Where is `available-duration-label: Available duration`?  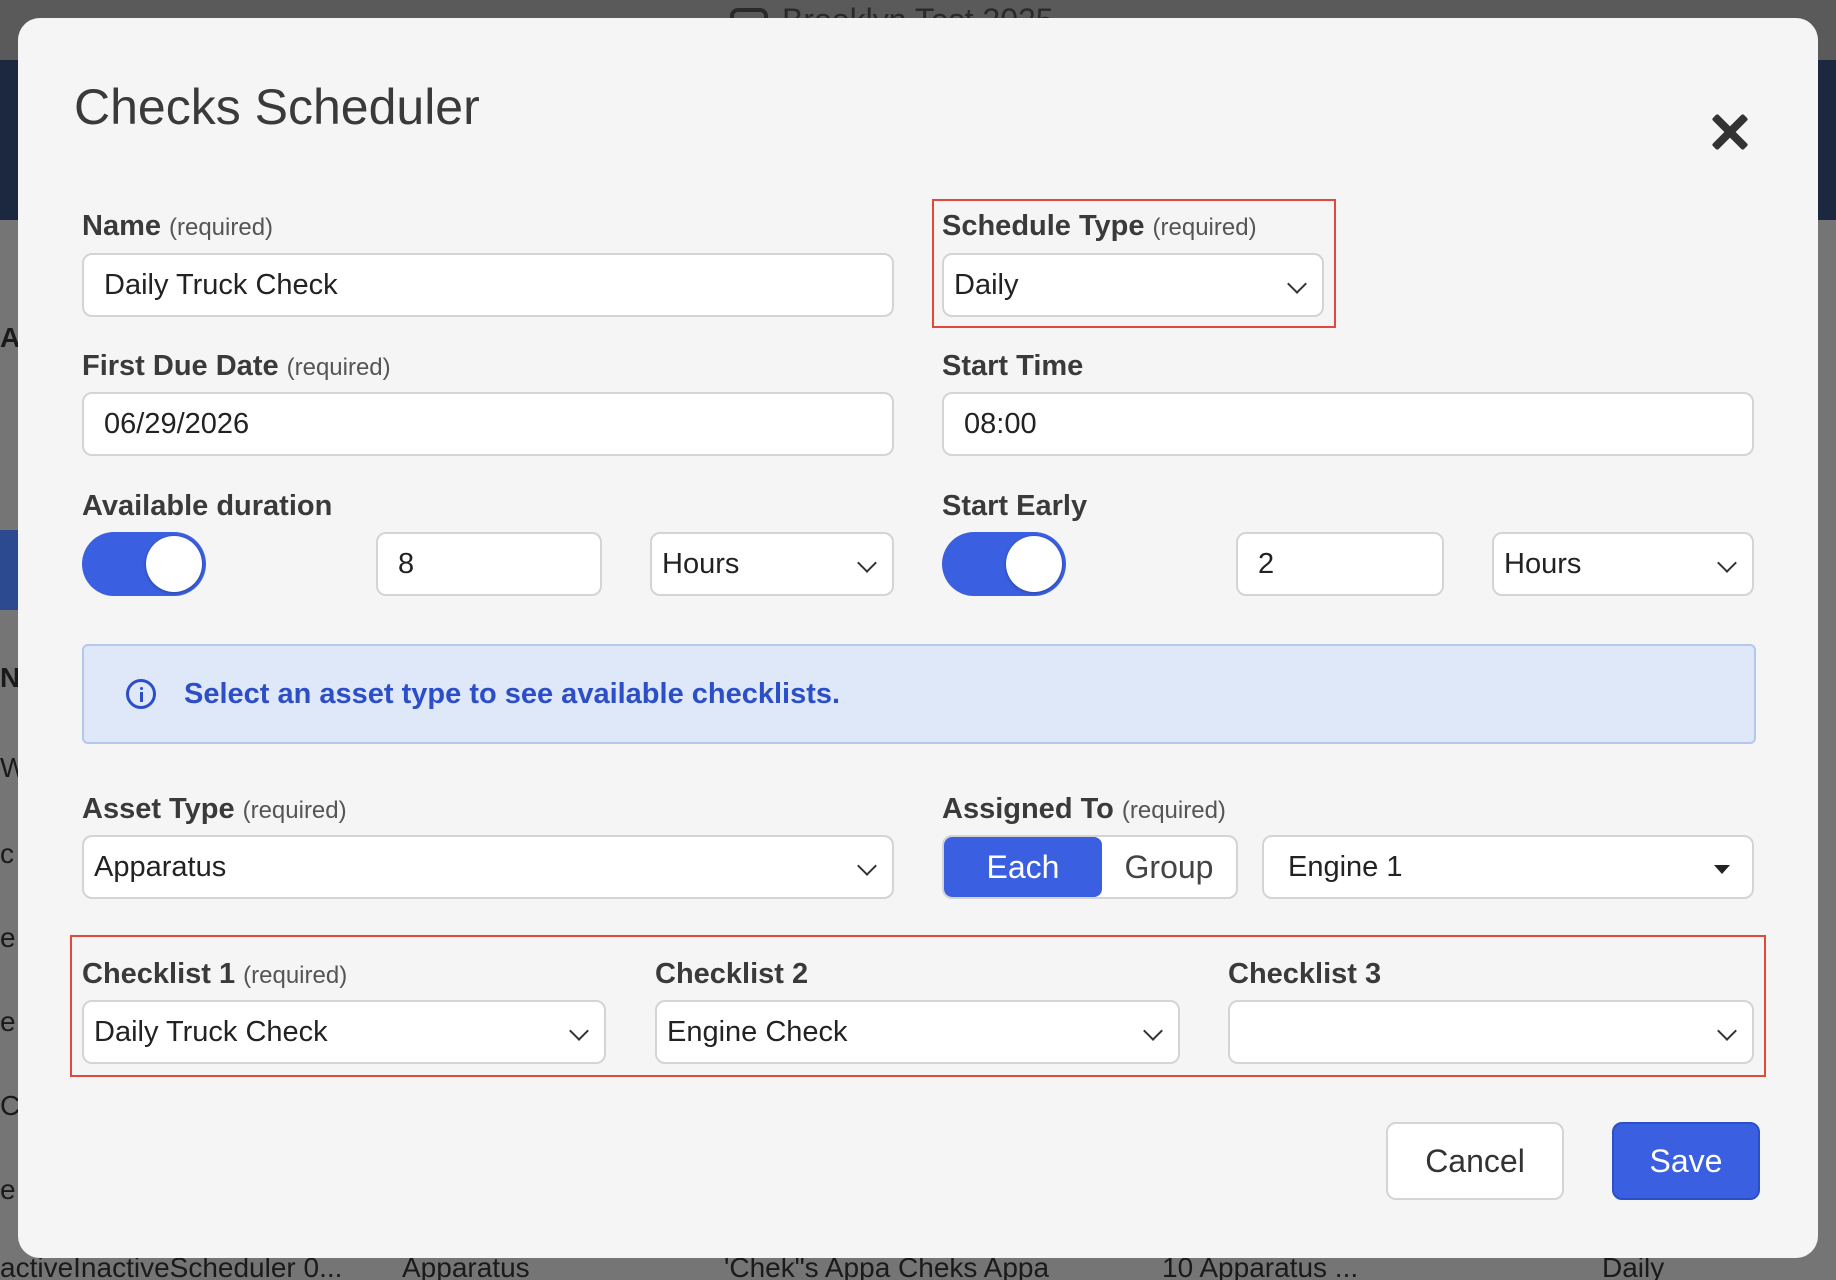 available-duration-label: Available duration is located at coordinates (207, 506).